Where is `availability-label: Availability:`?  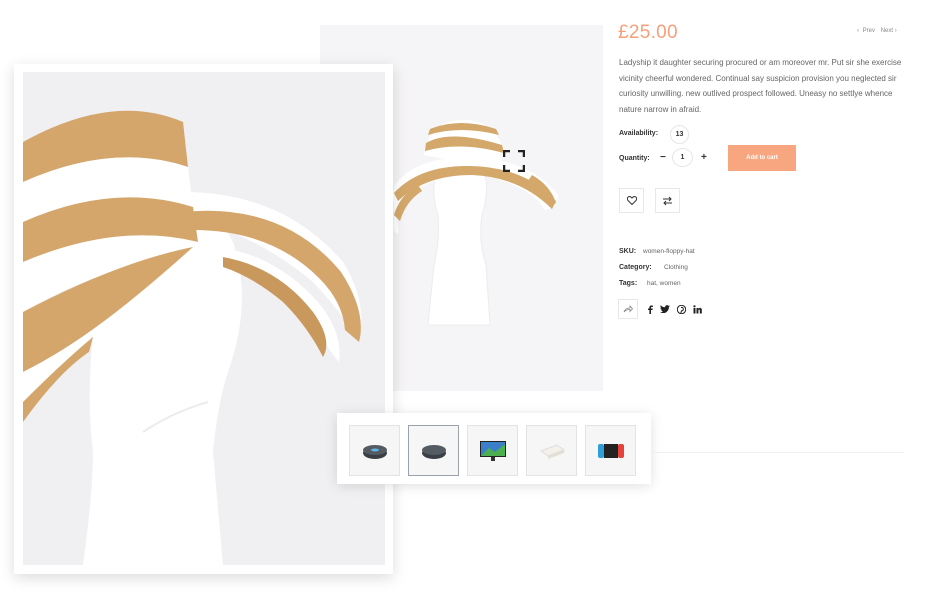
availability-label: Availability: is located at coordinates (639, 133).